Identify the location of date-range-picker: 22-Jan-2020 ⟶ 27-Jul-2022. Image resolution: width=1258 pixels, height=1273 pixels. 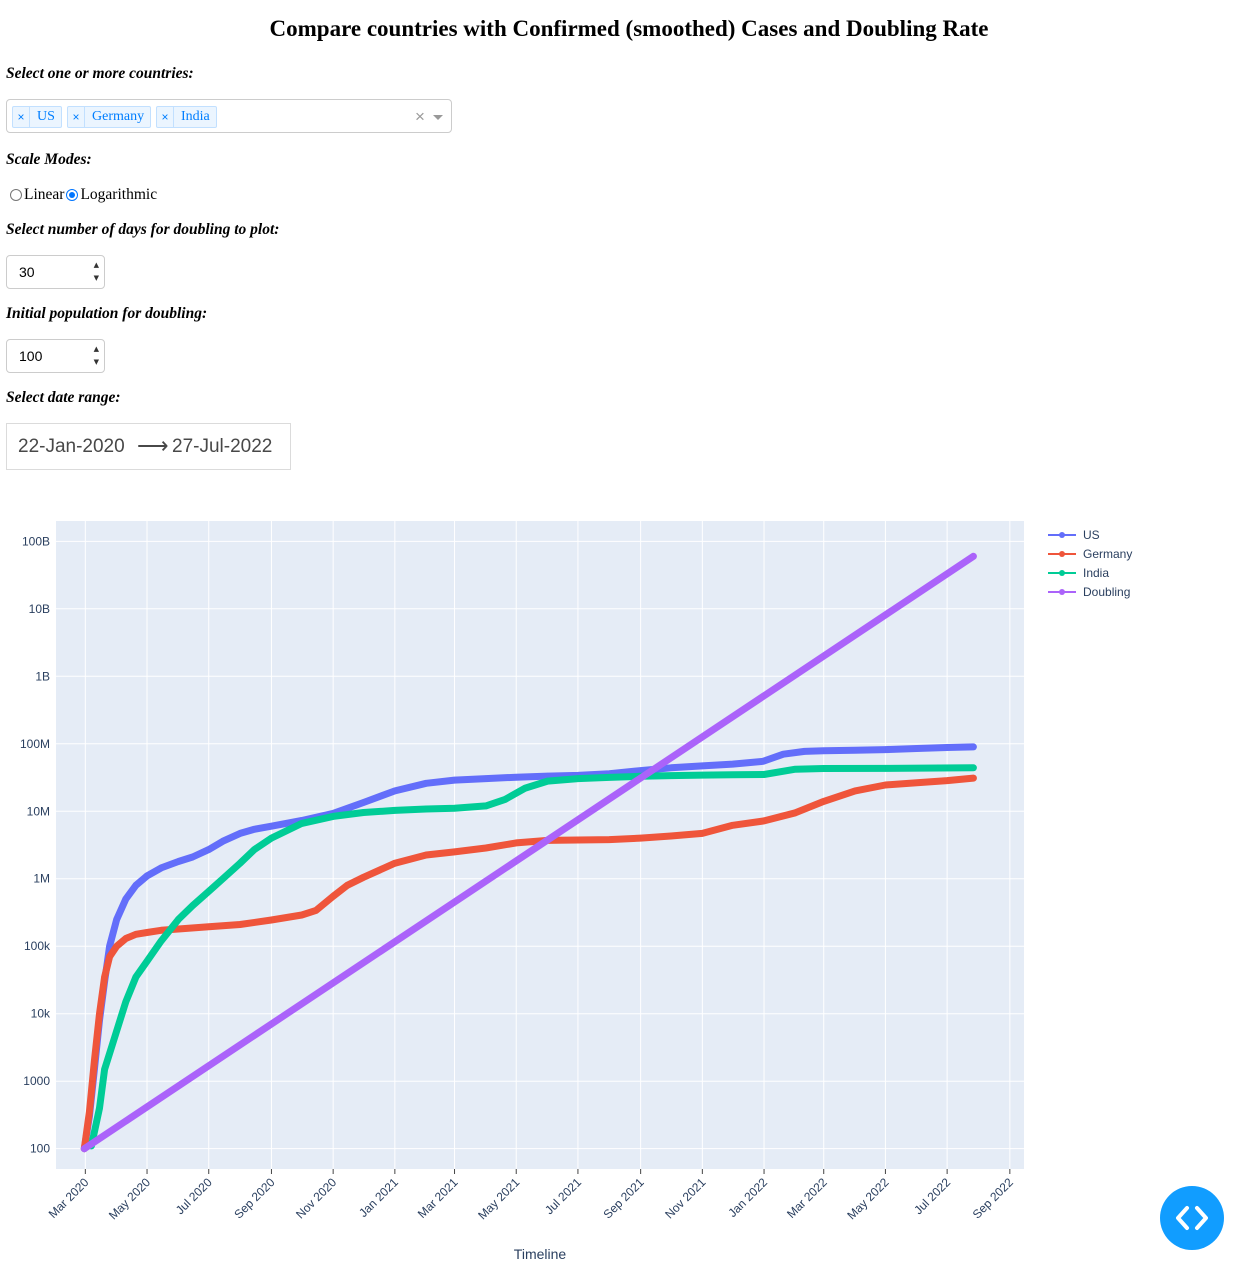
(148, 446).